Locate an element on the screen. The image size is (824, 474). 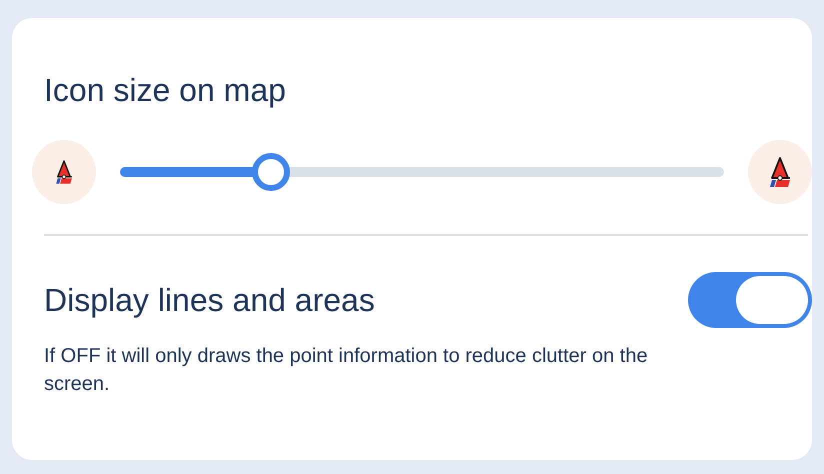
section-title: Icon size on map is located at coordinates (165, 90).